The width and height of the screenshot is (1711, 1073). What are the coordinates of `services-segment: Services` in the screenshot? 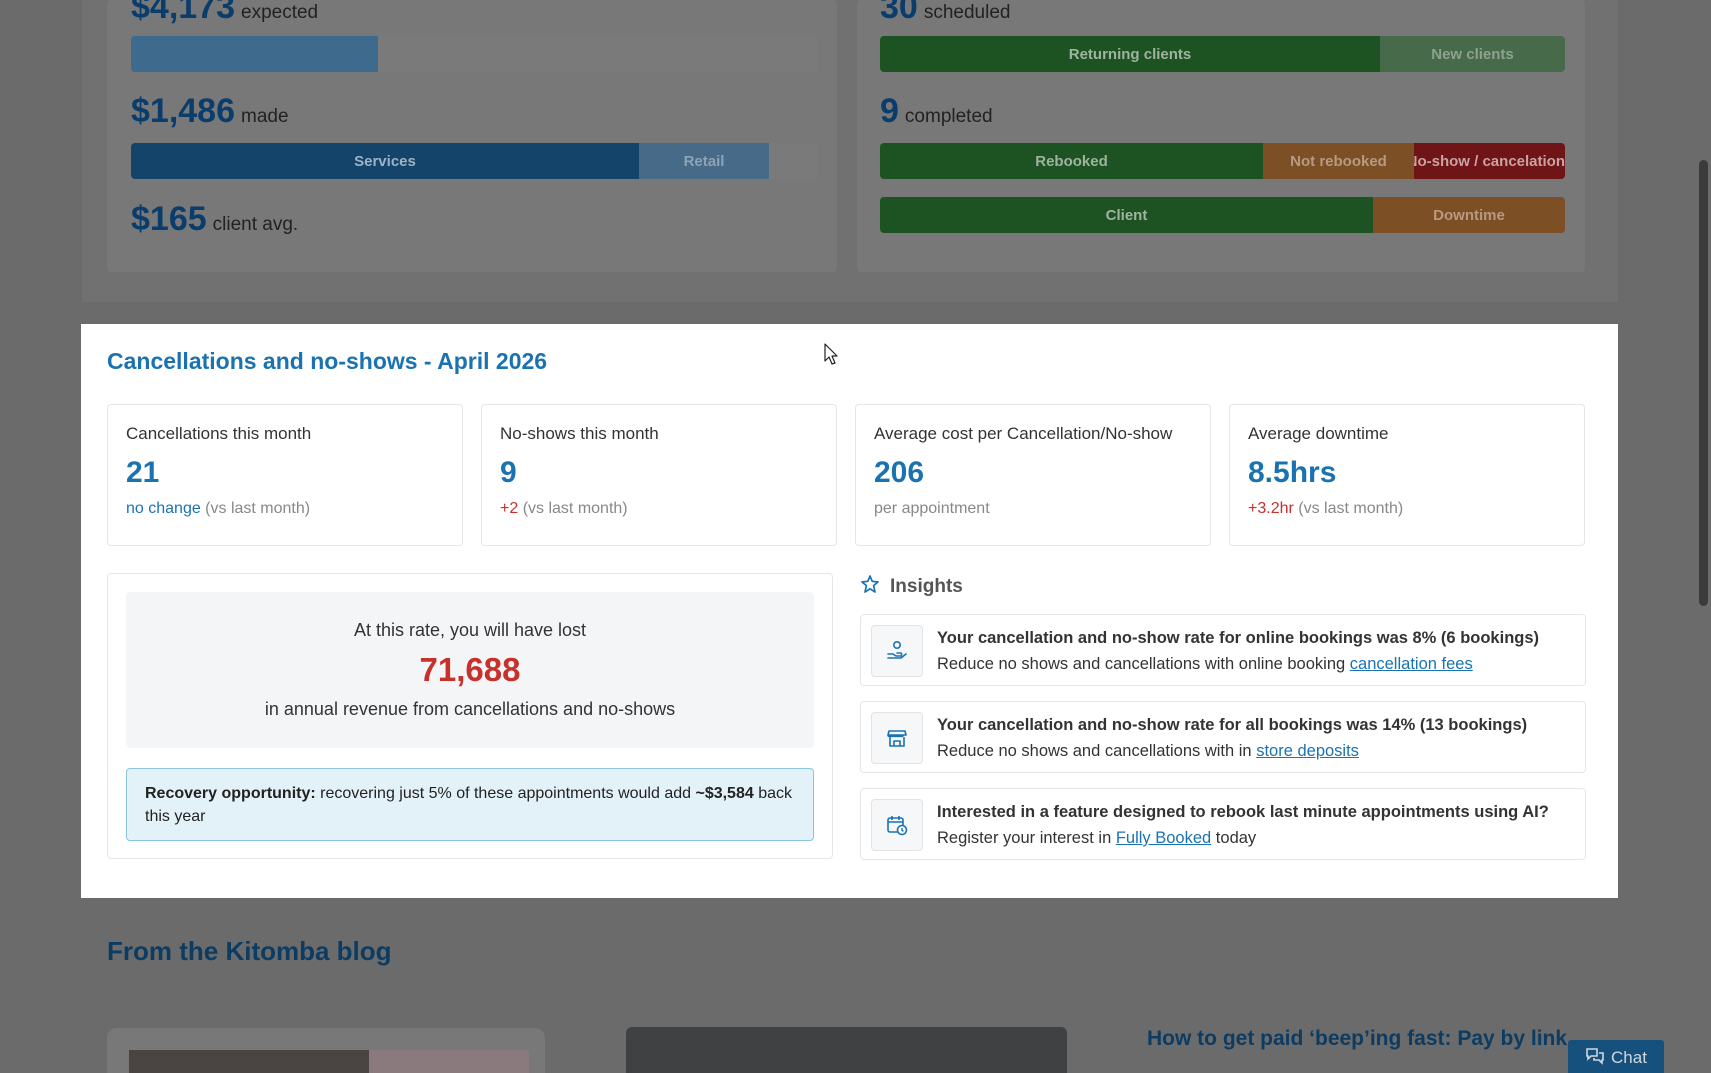 It's located at (385, 161).